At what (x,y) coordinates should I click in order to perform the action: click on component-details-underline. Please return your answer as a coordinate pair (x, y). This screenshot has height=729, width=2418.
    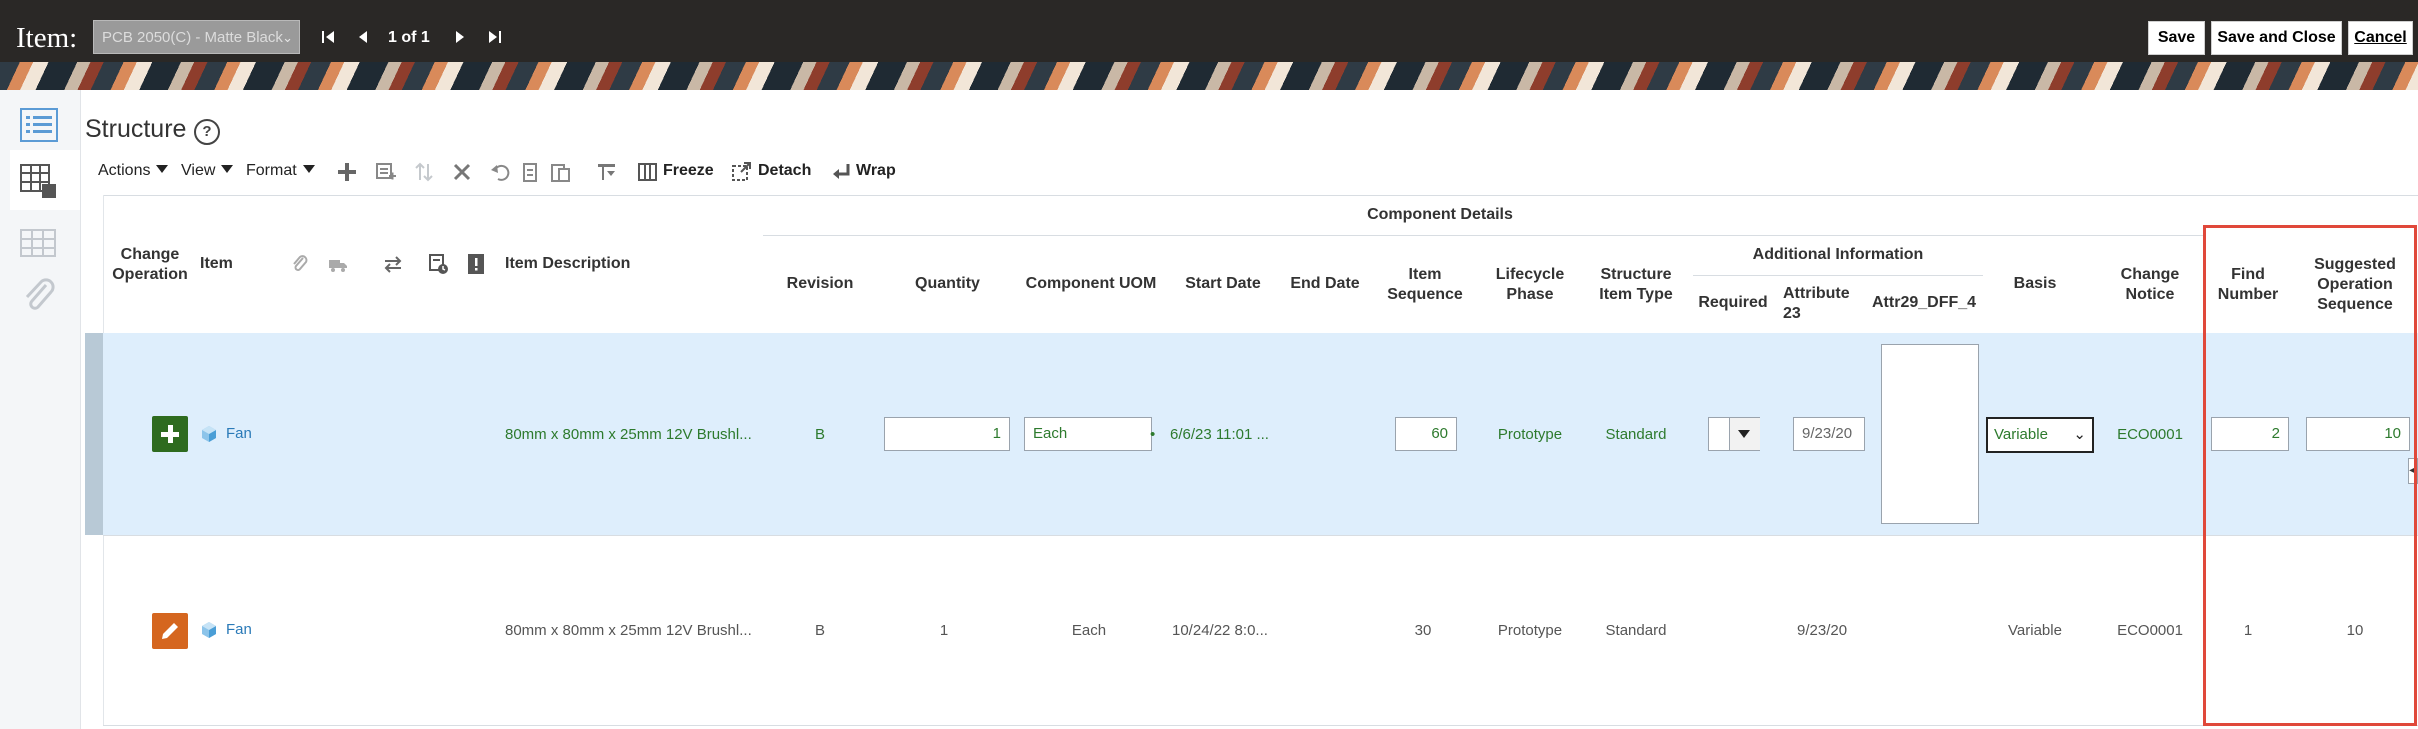
    Looking at the image, I should click on (1483, 235).